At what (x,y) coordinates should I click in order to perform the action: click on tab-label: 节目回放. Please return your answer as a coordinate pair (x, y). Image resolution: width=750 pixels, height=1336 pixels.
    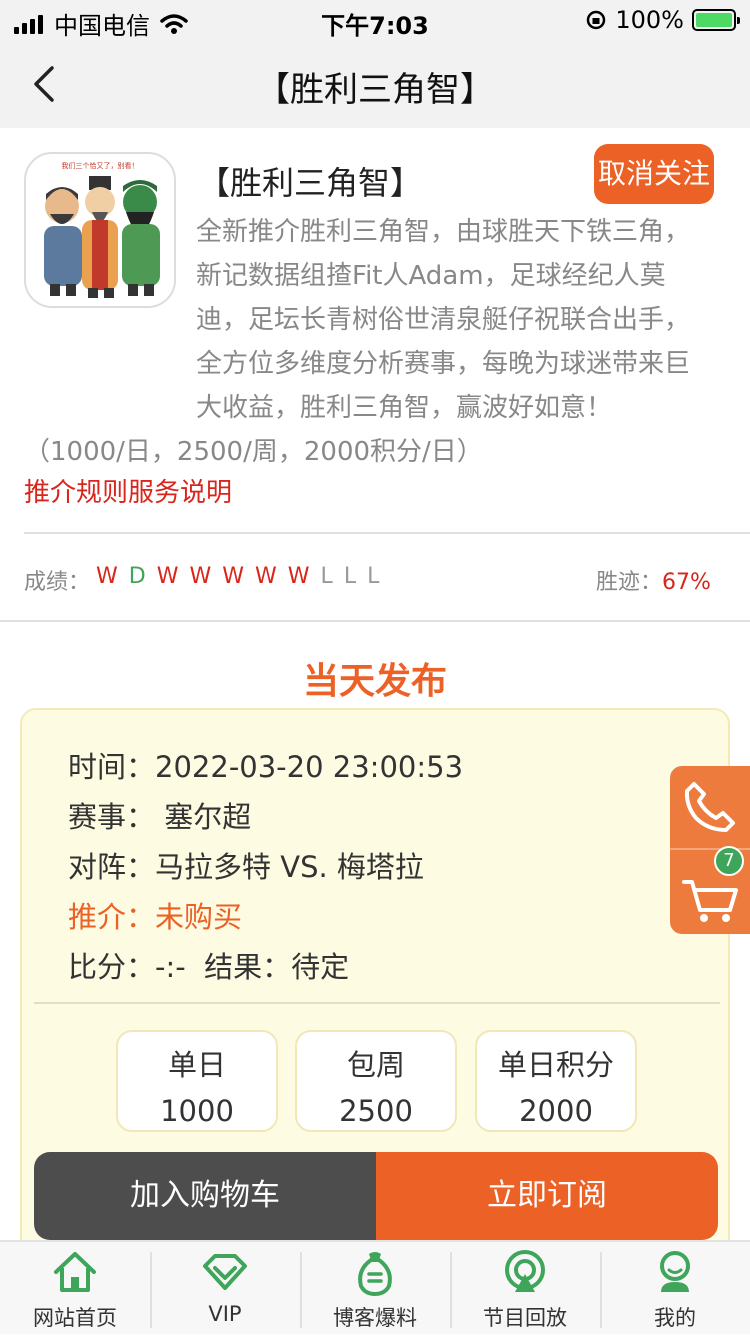
    Looking at the image, I should click on (525, 1318).